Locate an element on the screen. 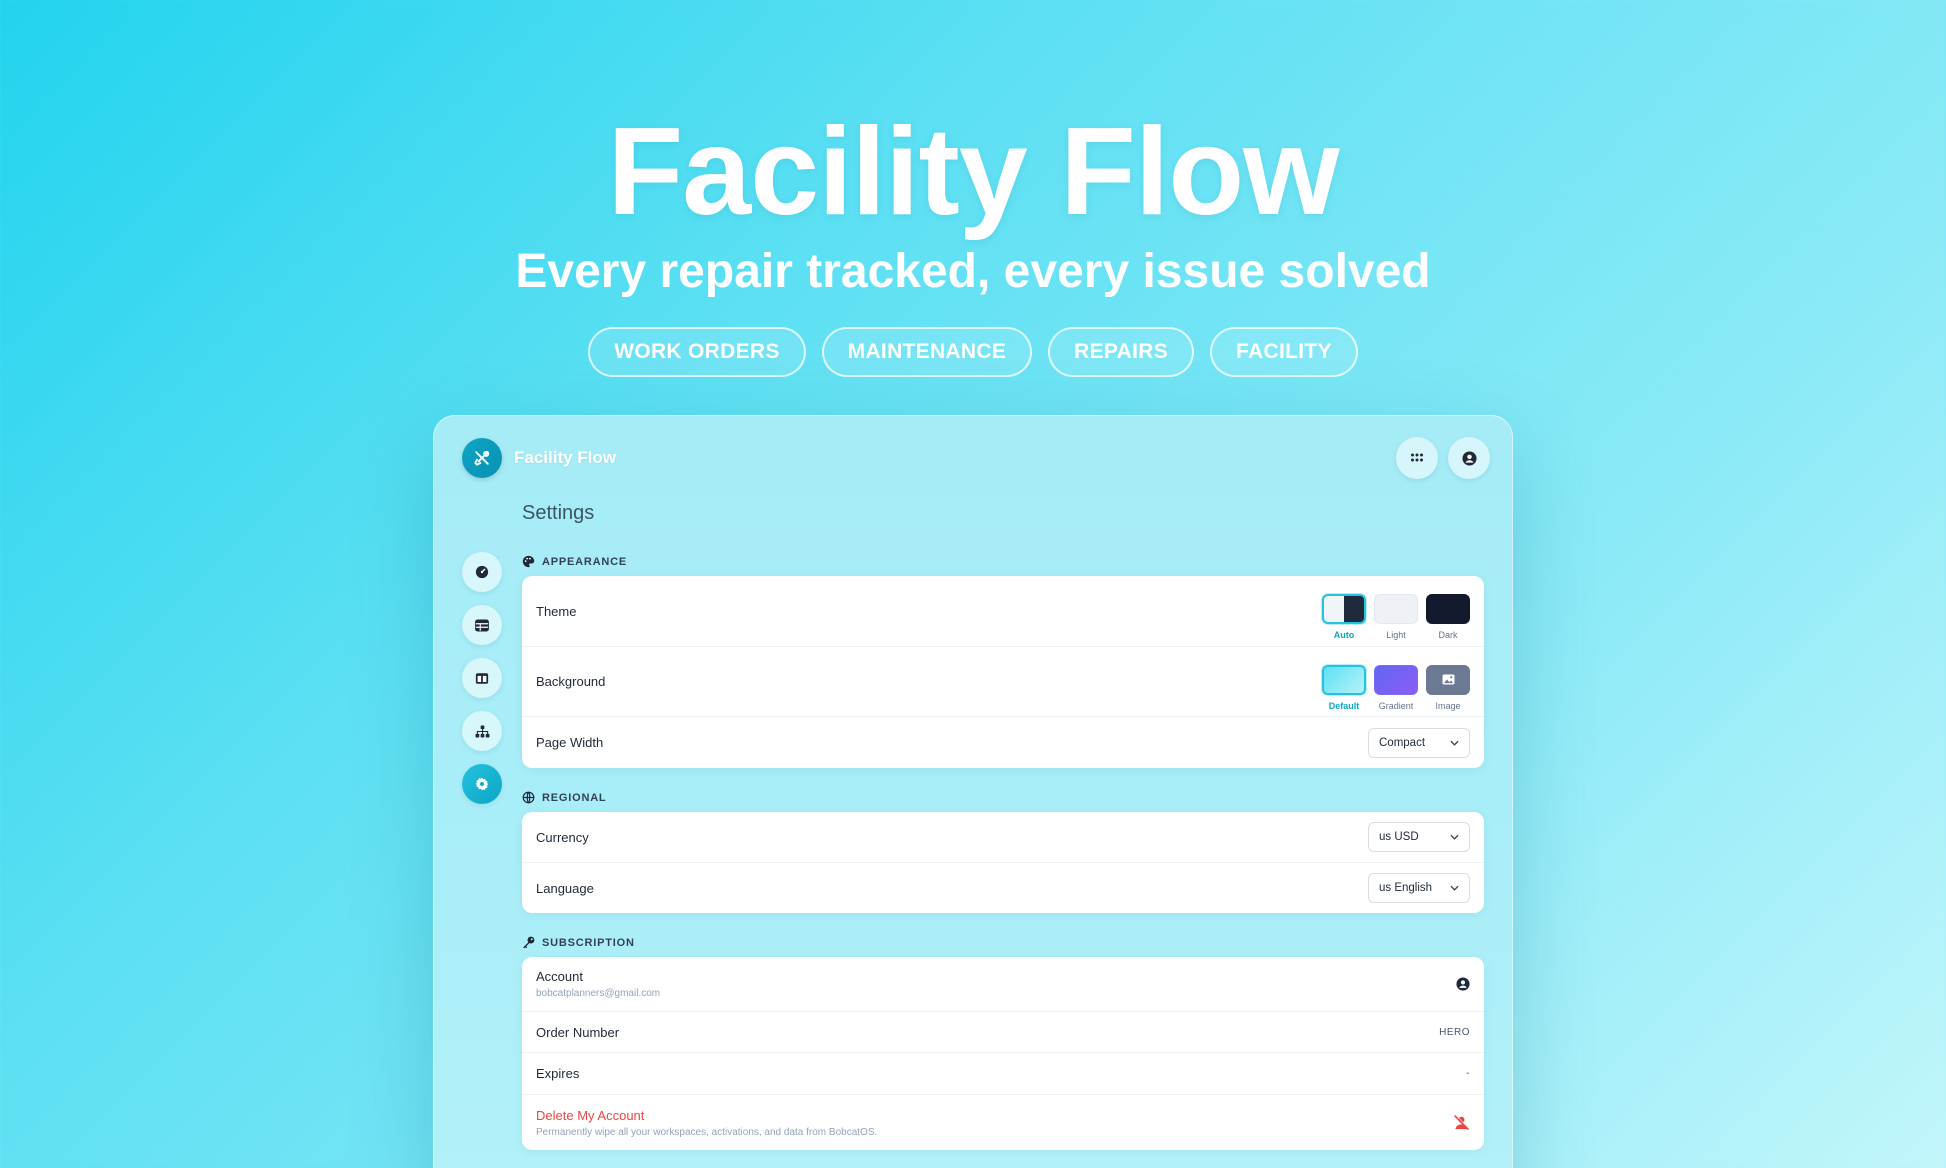  sidebar-item-table is located at coordinates (482, 625).